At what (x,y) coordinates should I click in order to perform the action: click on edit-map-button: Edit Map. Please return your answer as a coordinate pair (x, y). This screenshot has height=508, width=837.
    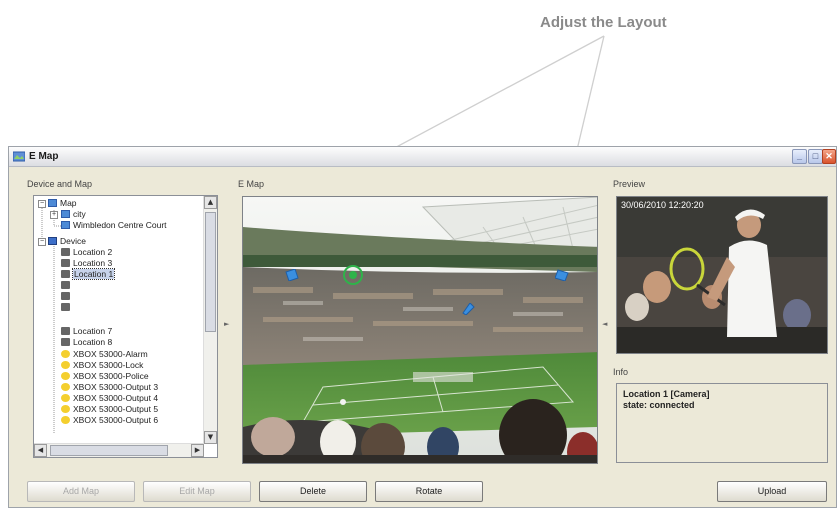
    Looking at the image, I should click on (197, 491).